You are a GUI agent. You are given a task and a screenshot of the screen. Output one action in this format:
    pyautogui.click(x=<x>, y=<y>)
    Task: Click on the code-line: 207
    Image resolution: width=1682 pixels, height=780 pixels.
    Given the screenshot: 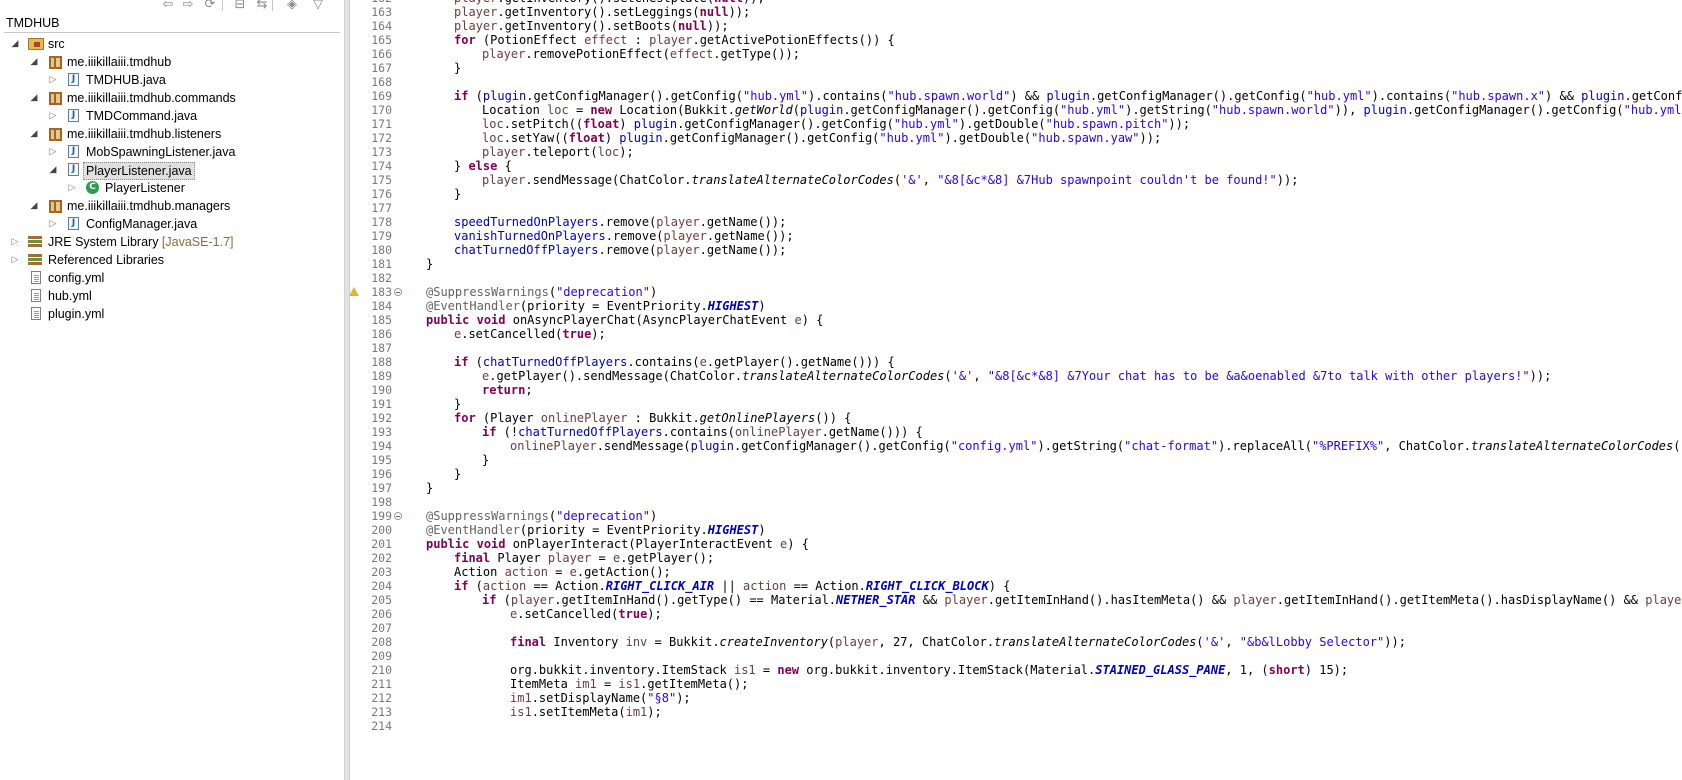 What is the action you would take?
    pyautogui.click(x=1016, y=628)
    